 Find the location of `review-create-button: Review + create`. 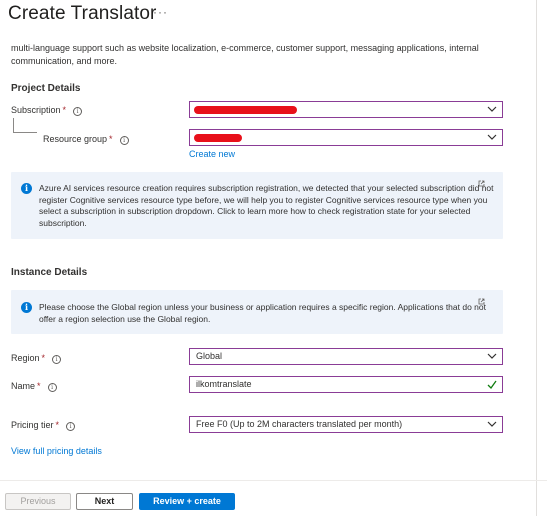

review-create-button: Review + create is located at coordinates (187, 501).